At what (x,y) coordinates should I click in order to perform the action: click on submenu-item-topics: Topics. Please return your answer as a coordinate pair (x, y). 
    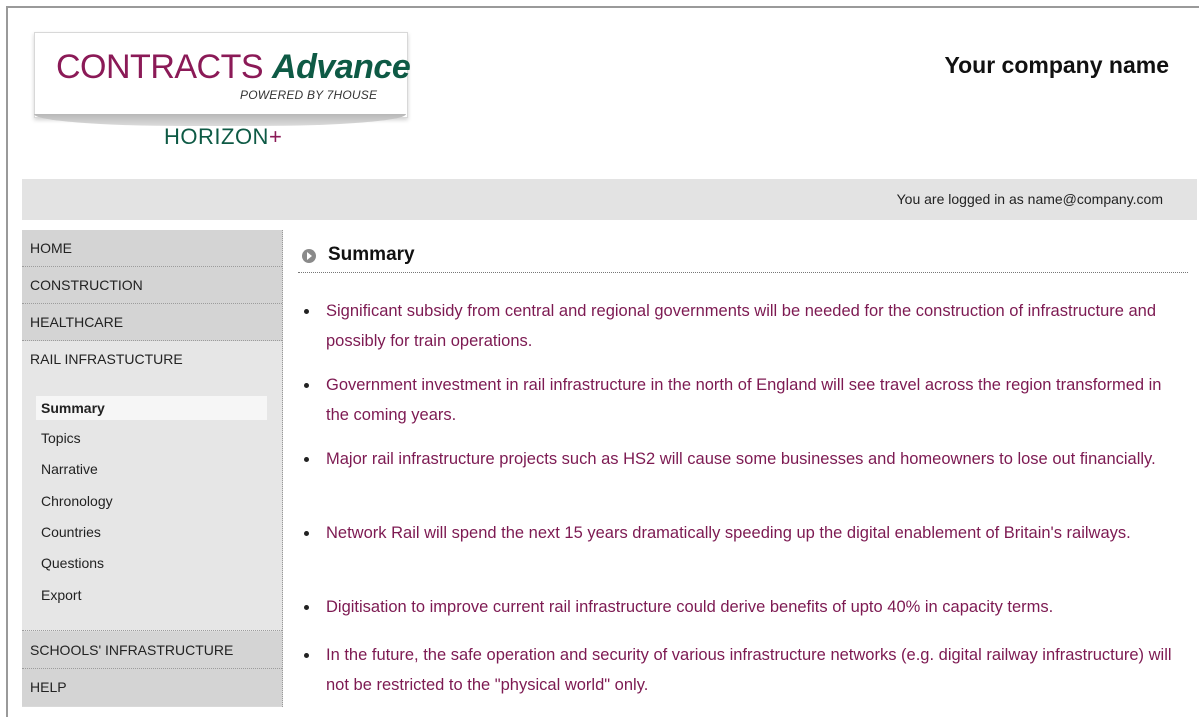
    Looking at the image, I should click on (151, 438).